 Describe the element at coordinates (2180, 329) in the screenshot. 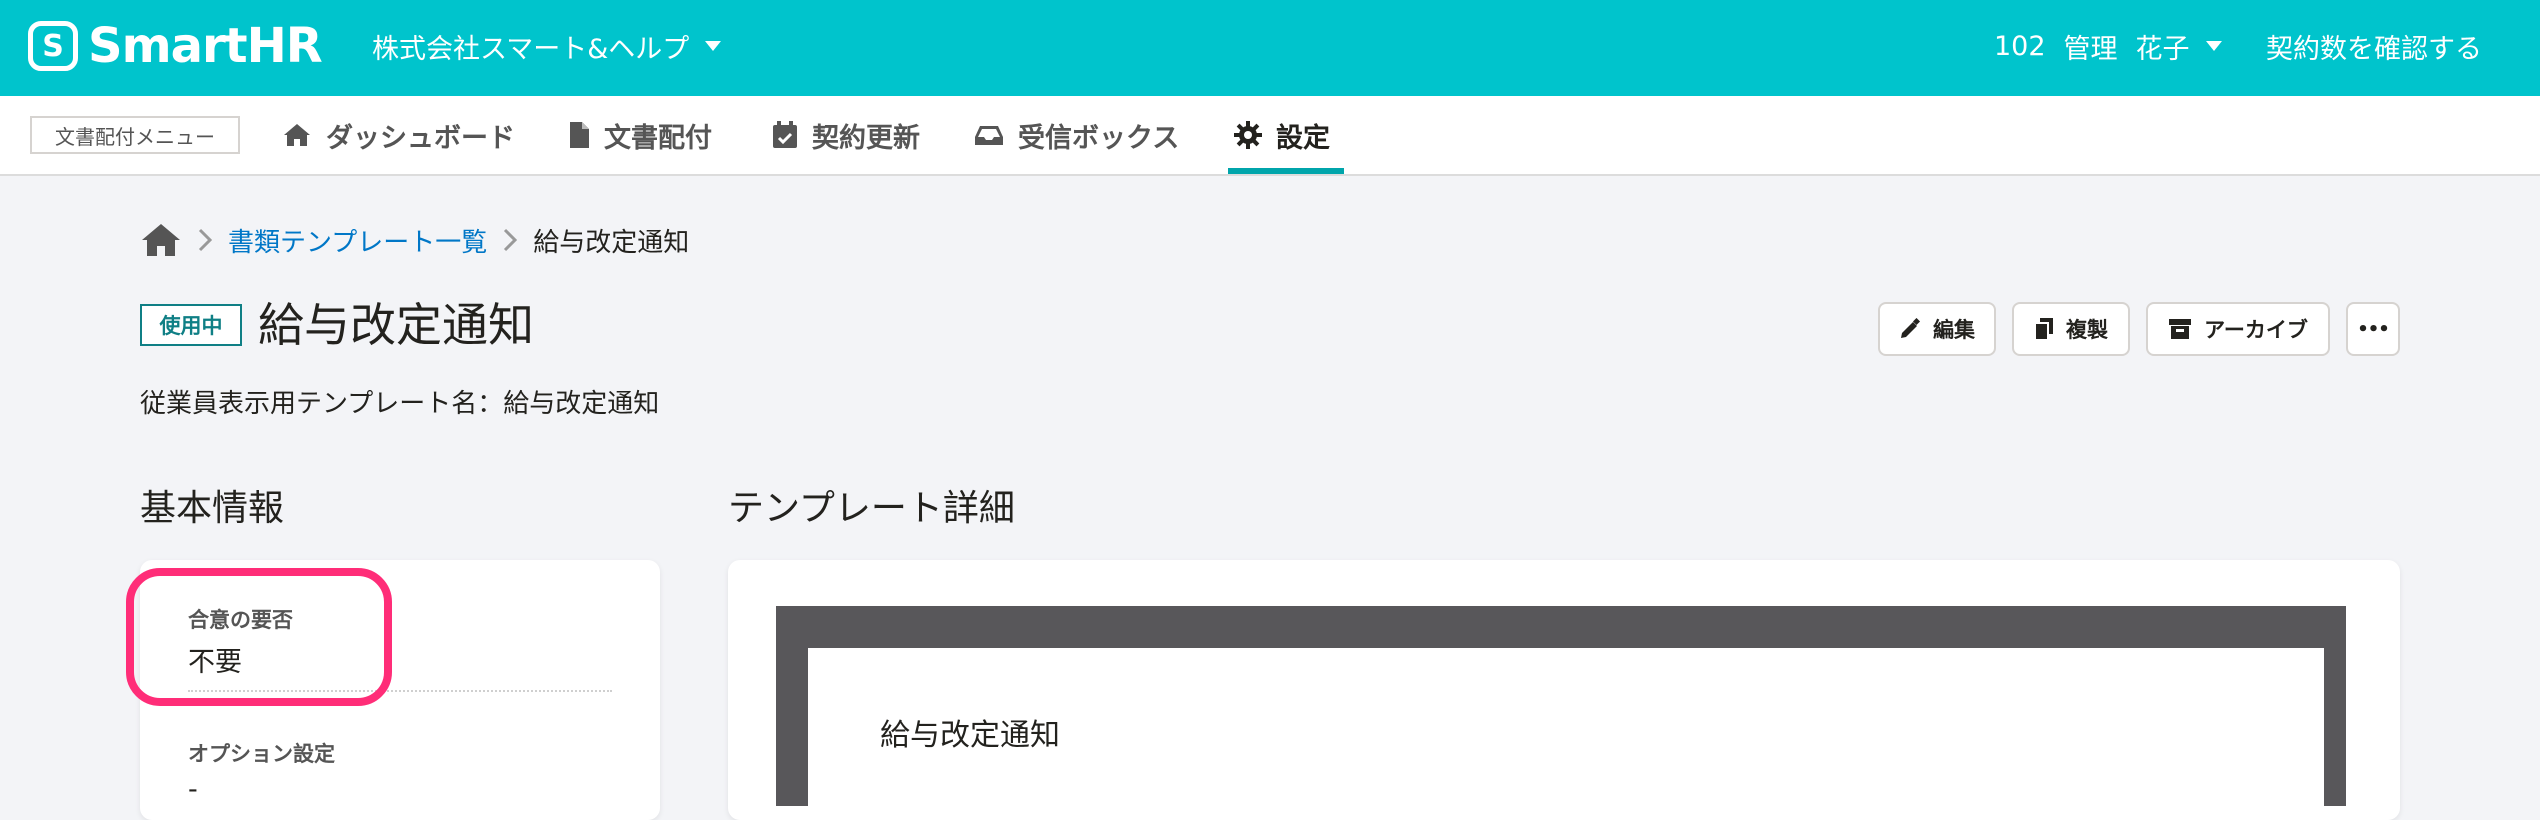

I see `archive-icon` at that location.